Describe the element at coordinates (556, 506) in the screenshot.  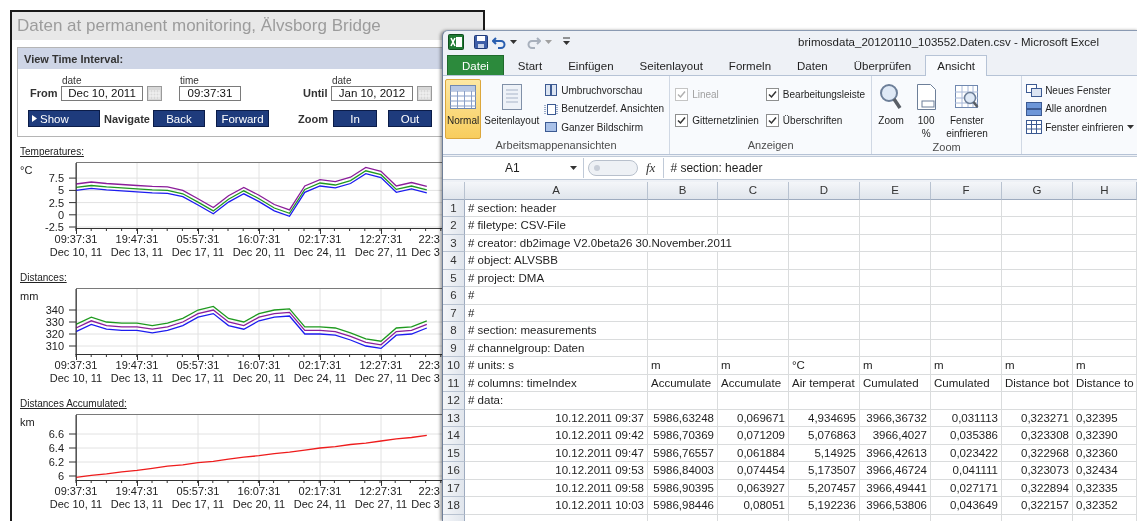
I see `table-cell: 10.12.2011 10:03` at that location.